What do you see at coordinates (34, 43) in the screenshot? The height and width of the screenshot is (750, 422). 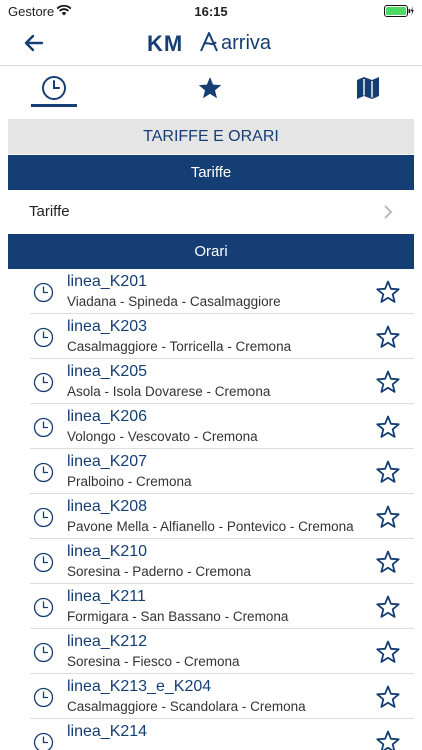 I see `back-arrow-icon` at bounding box center [34, 43].